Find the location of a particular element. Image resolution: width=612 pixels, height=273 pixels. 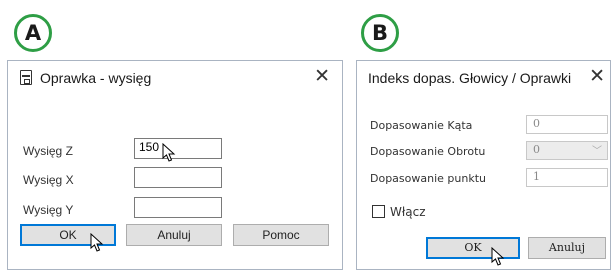

badge-a-letter: A is located at coordinates (33, 33).